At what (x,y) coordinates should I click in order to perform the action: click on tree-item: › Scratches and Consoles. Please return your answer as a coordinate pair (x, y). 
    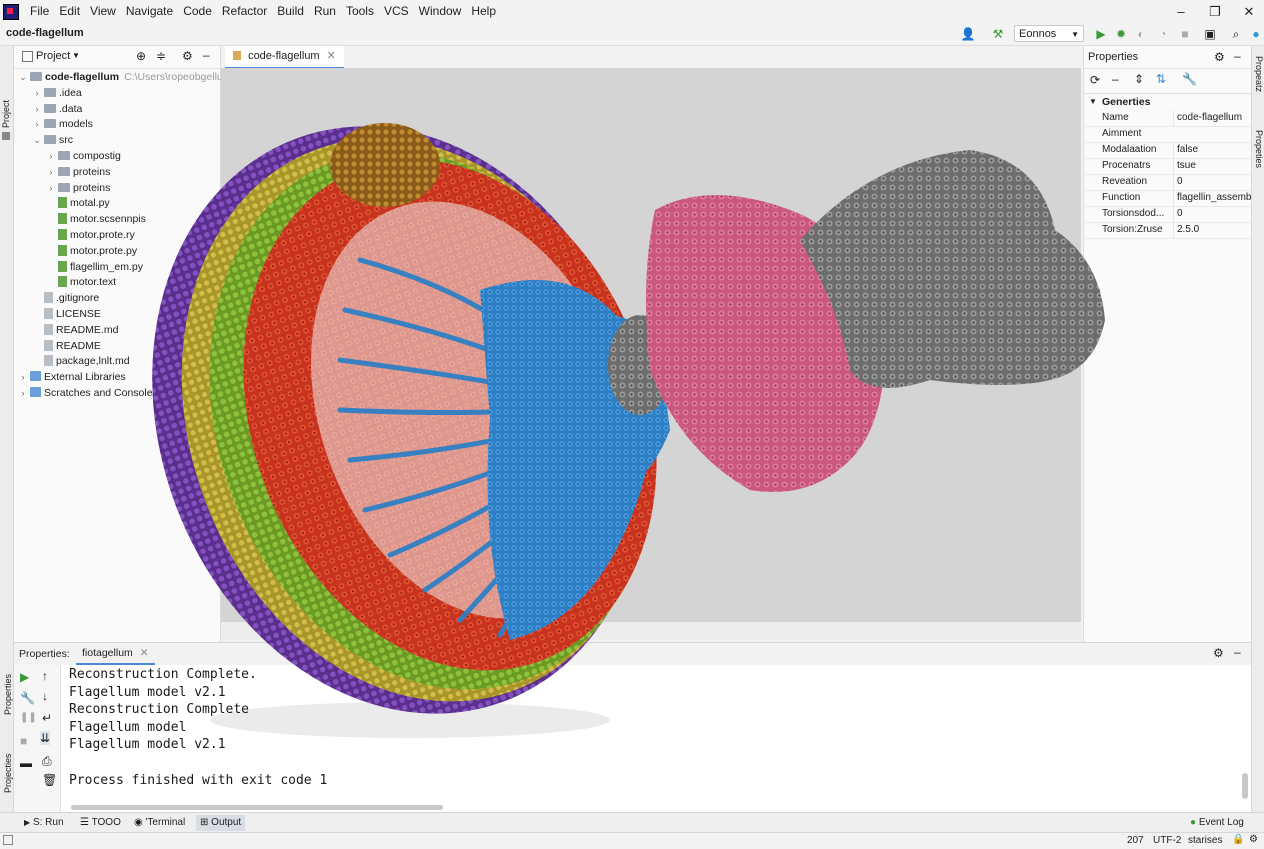
    Looking at the image, I should click on (88, 393).